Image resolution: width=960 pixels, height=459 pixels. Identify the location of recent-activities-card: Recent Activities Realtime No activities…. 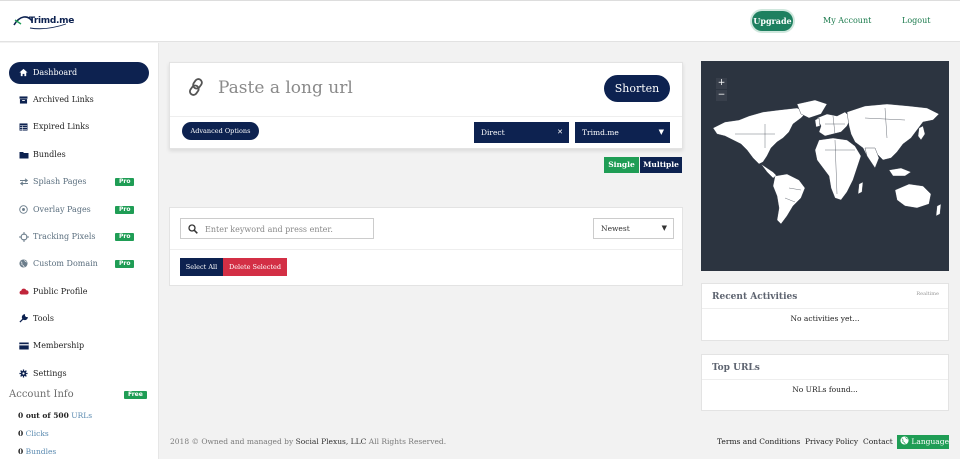
(825, 312).